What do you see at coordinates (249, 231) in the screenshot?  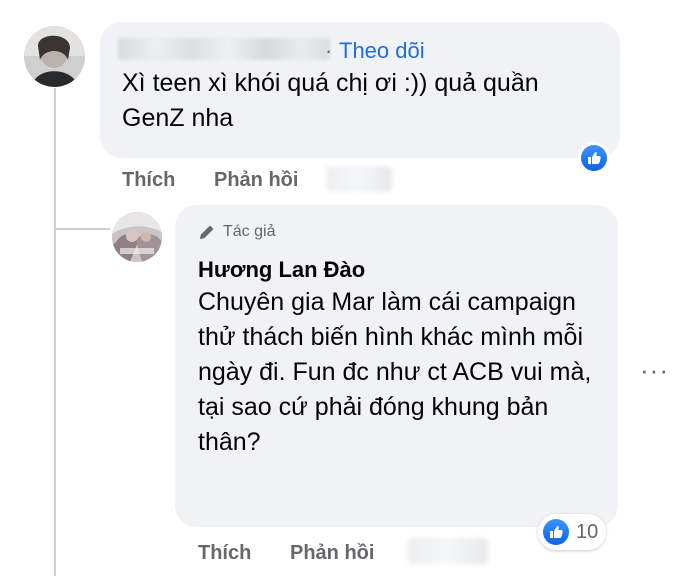 I see `author-badge-label: Tác giả` at bounding box center [249, 231].